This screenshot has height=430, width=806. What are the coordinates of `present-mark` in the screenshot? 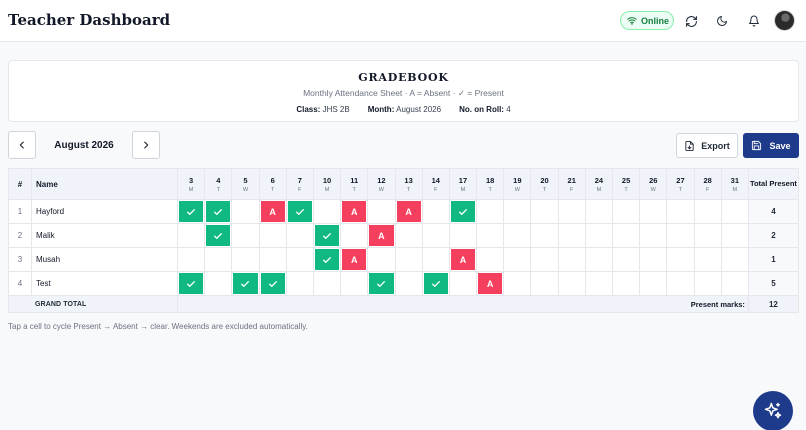 It's located at (299, 211).